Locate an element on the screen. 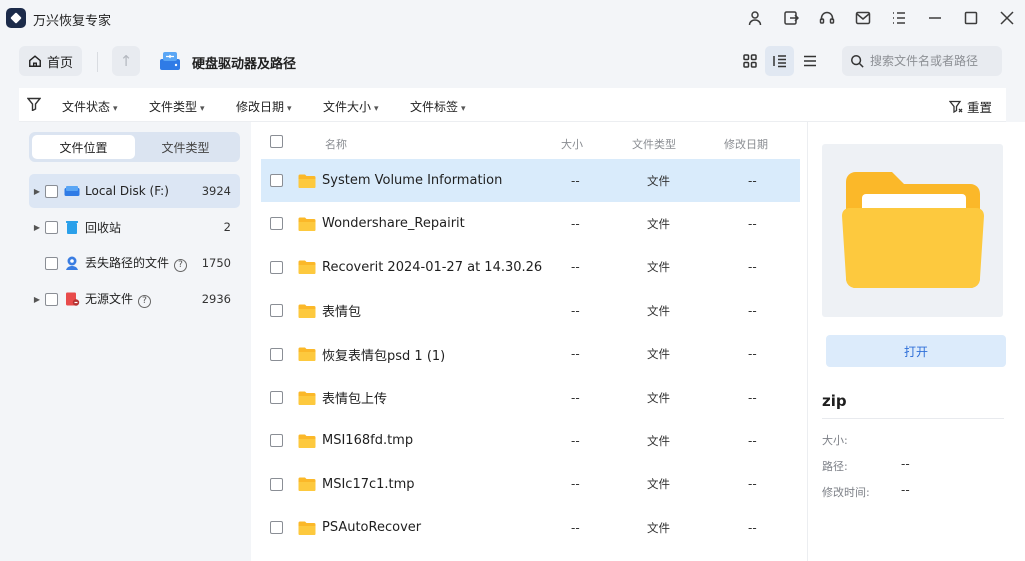  page-title: 硬盘驱动器及路径 is located at coordinates (244, 64).